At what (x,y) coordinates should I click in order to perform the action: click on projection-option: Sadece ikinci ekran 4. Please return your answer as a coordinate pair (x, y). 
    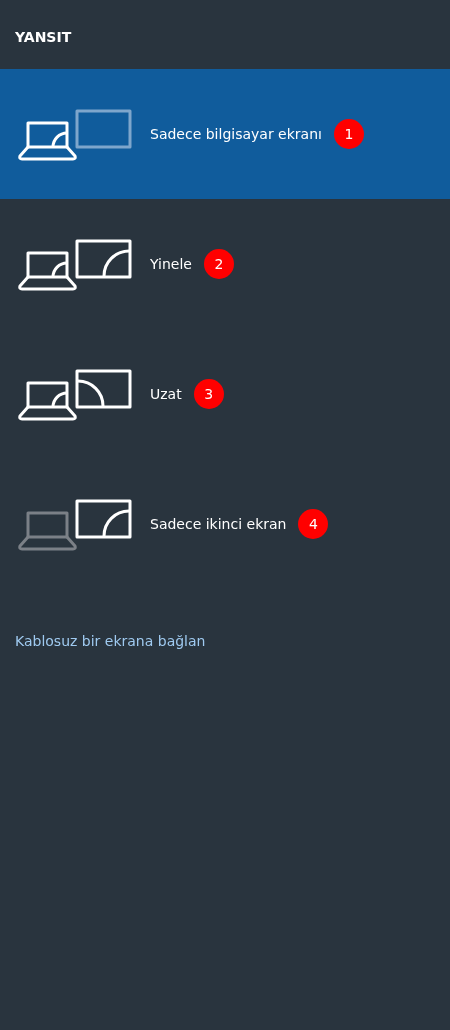
    Looking at the image, I should click on (225, 524).